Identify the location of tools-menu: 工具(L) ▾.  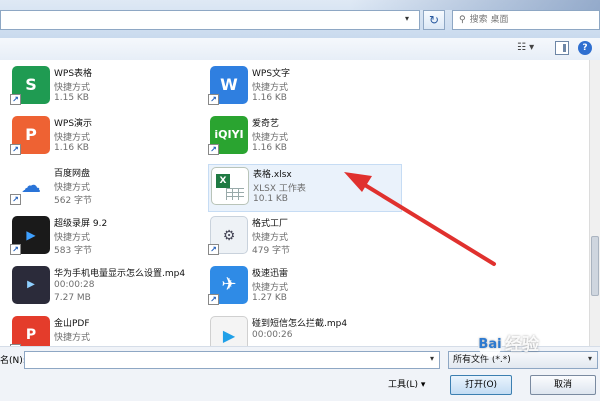
(406, 383).